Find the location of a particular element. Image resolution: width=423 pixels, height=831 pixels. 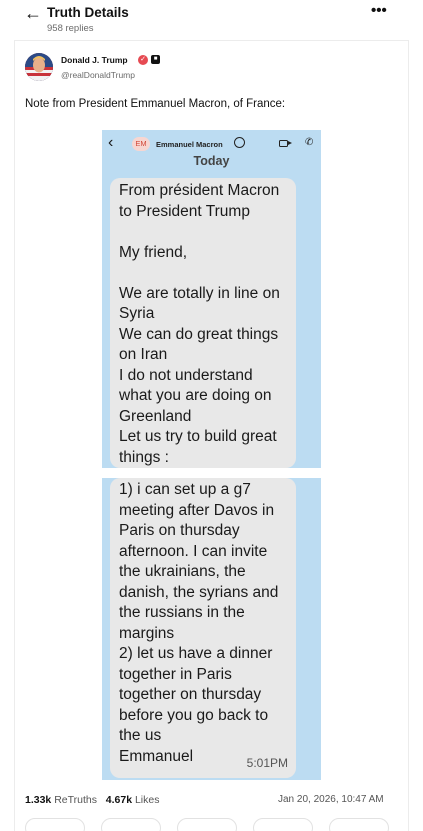

contact-card-icon is located at coordinates (239, 142).